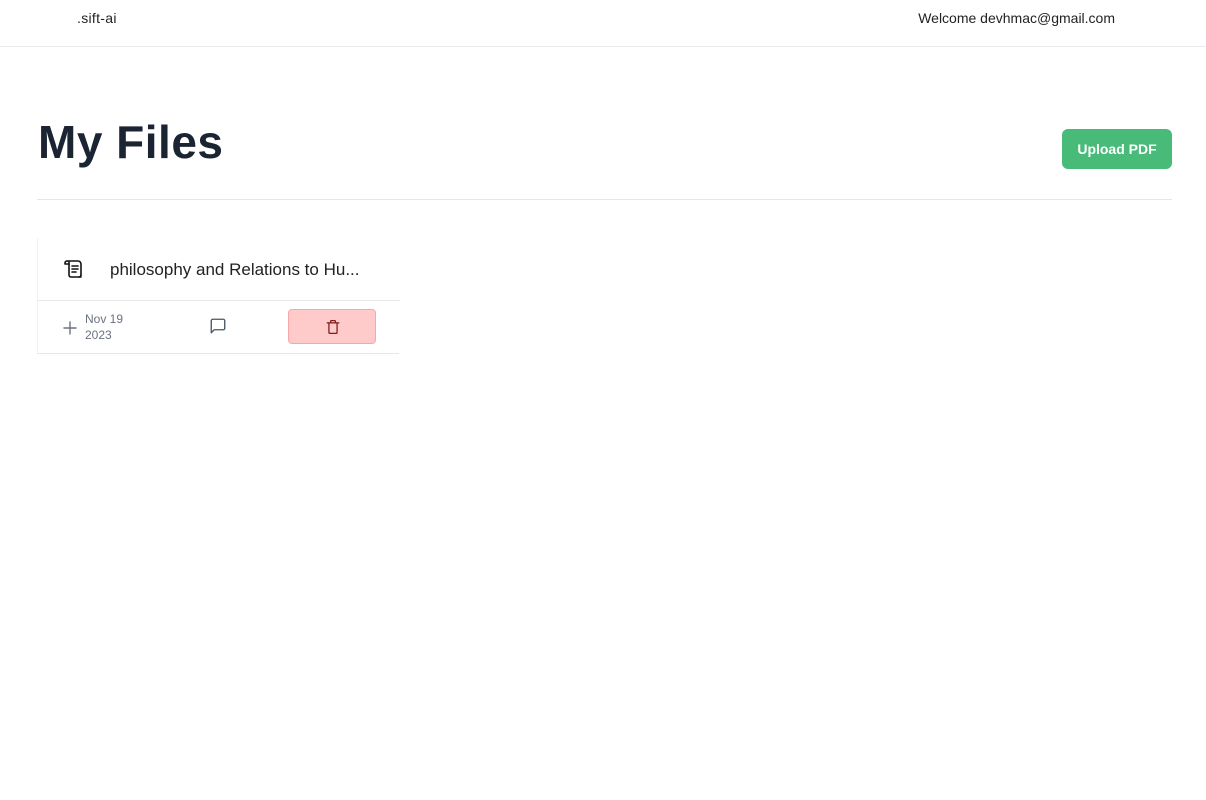  I want to click on upload-pdf-button: Upload PDF, so click(1117, 149).